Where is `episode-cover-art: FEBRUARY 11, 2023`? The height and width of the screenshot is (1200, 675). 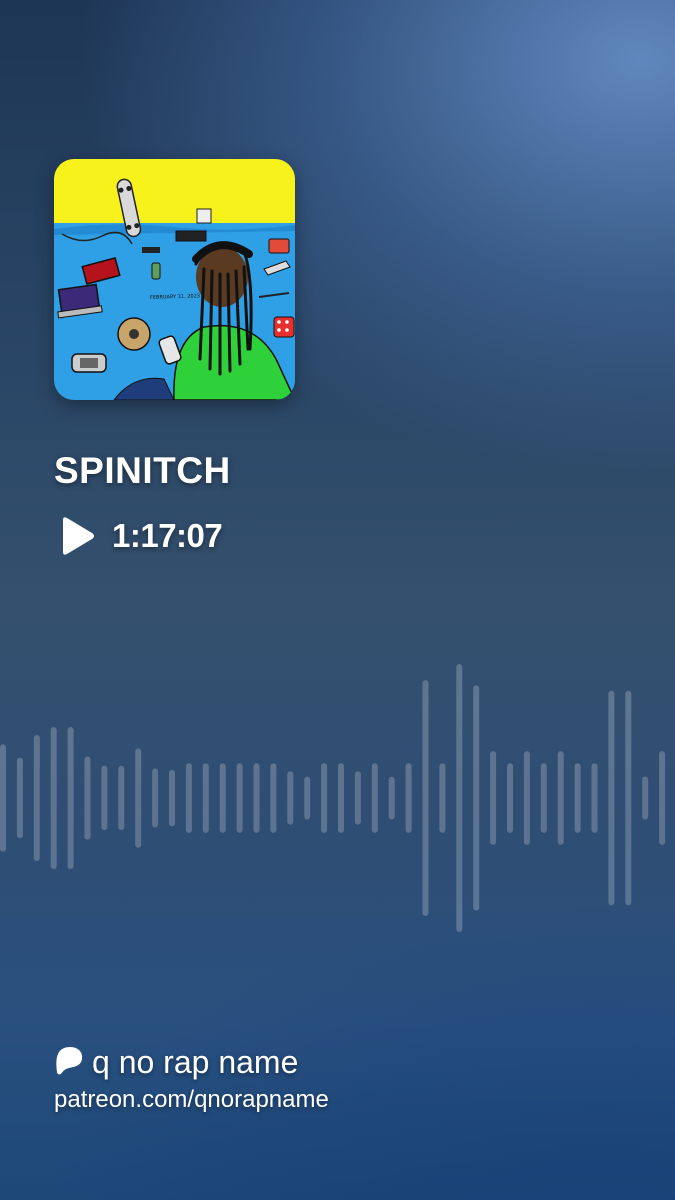 episode-cover-art: FEBRUARY 11, 2023 is located at coordinates (174, 279).